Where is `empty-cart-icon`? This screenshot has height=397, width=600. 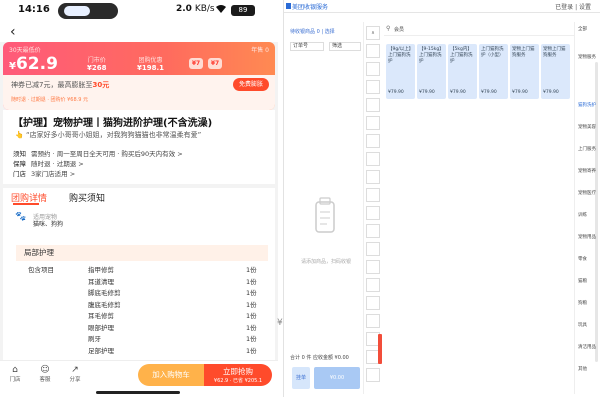
empty-cart-icon is located at coordinates (325, 215).